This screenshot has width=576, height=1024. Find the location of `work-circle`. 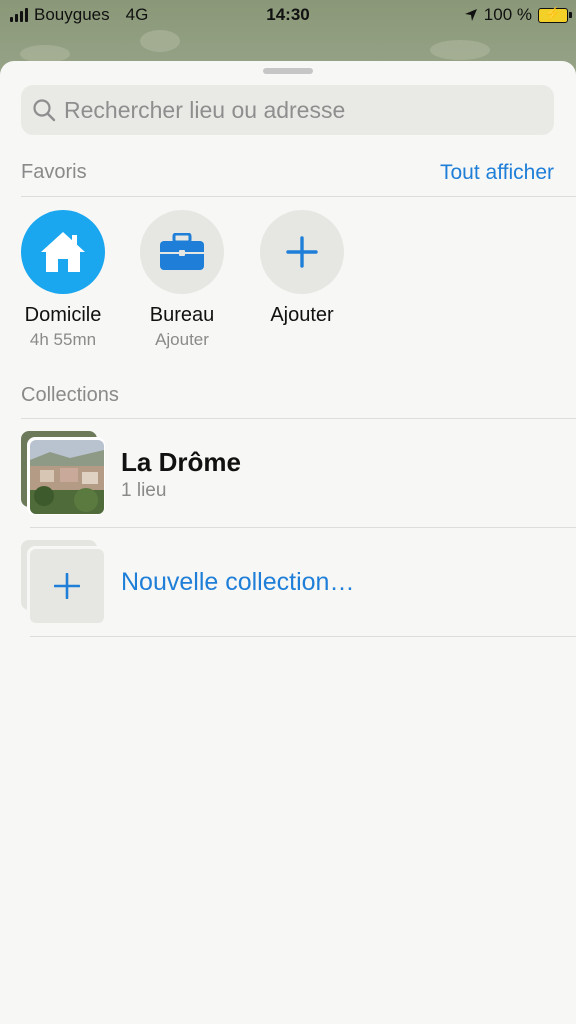

work-circle is located at coordinates (182, 252).